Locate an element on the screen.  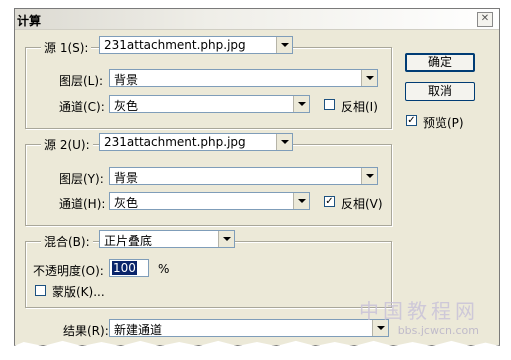
source1-channel-label: 通道(C): is located at coordinates (82, 107).